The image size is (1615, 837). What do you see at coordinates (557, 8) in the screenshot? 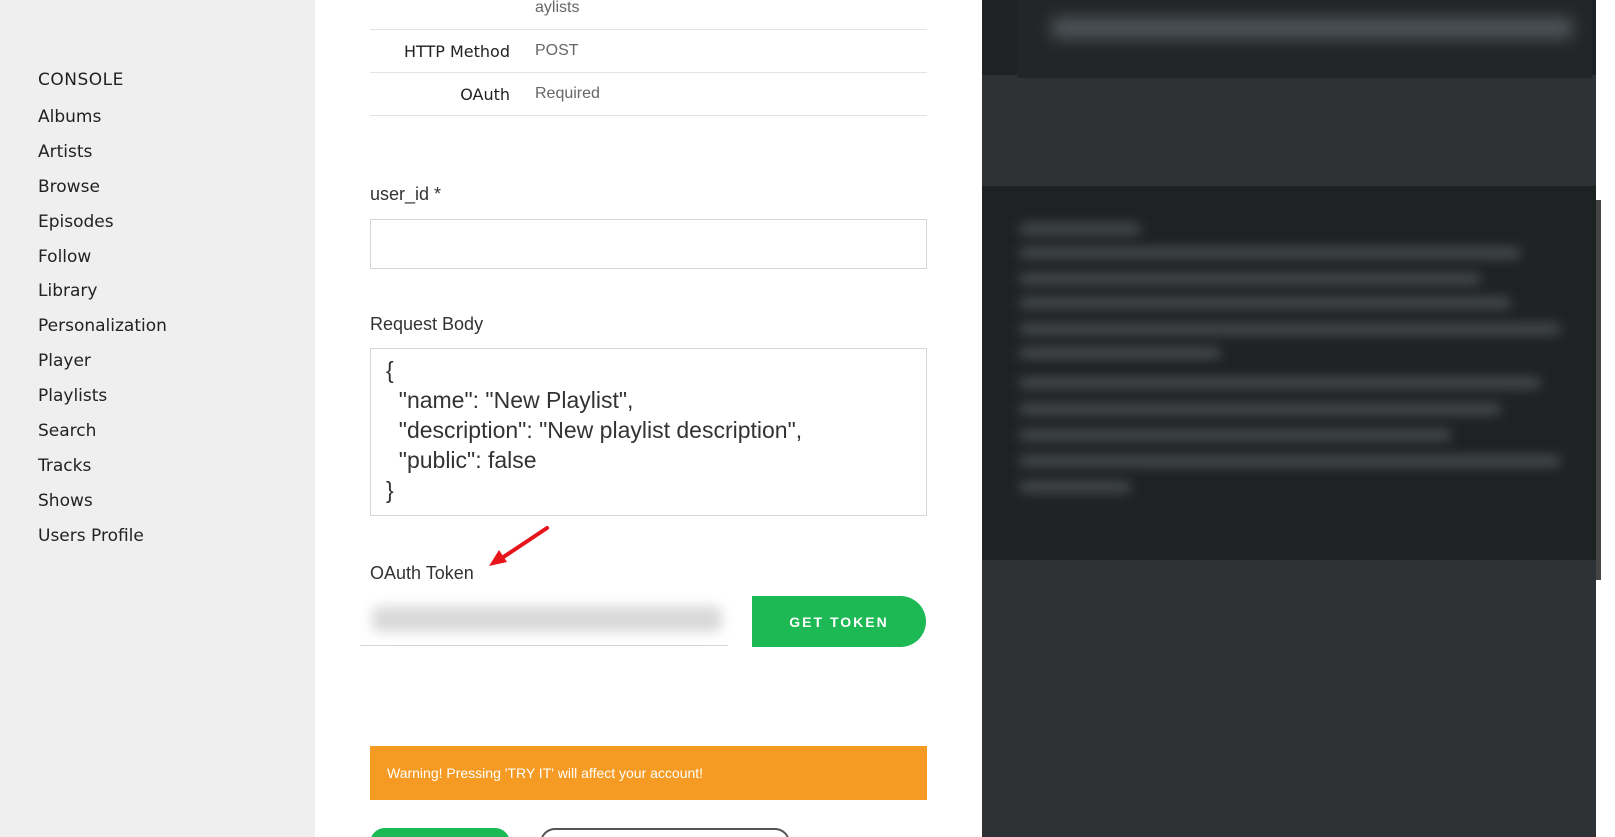
I see `endpoint-value: aylists` at bounding box center [557, 8].